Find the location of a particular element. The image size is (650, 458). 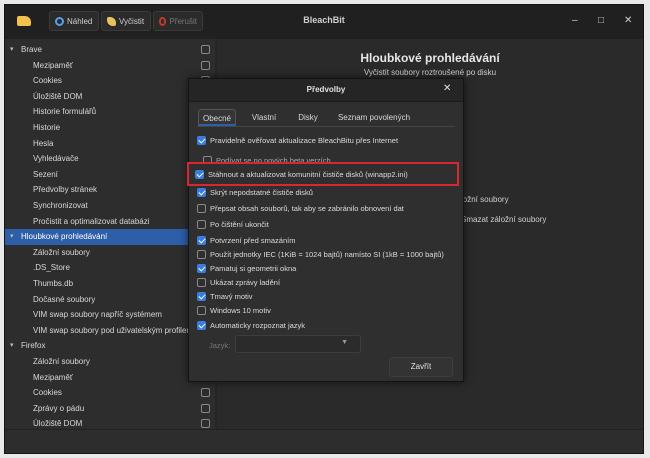

tree-item-label: Historie is located at coordinates (47, 127).